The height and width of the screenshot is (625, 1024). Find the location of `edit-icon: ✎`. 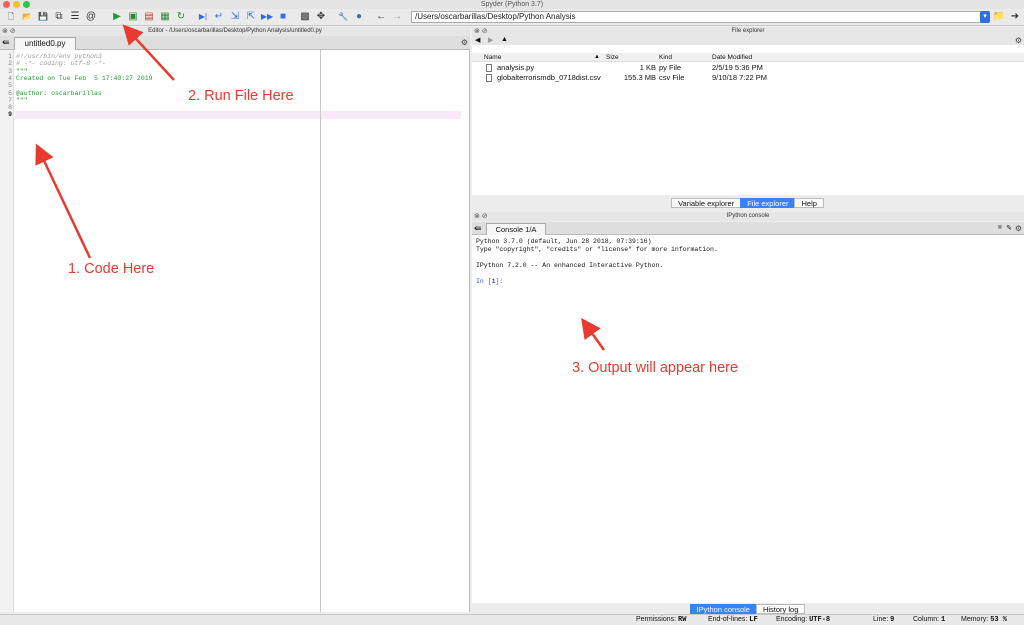

edit-icon: ✎ is located at coordinates (1009, 228).